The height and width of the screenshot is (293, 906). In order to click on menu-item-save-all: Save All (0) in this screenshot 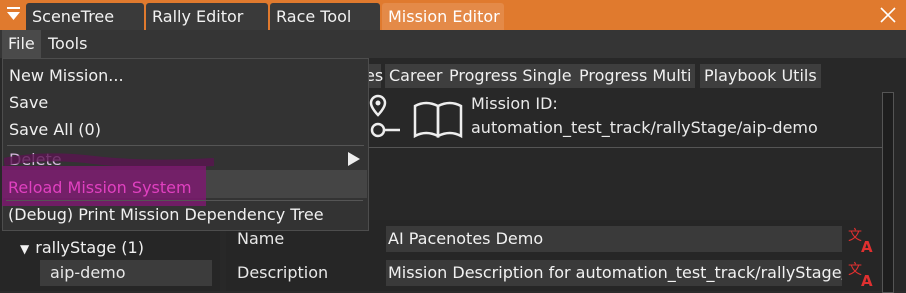, I will do `click(55, 130)`.